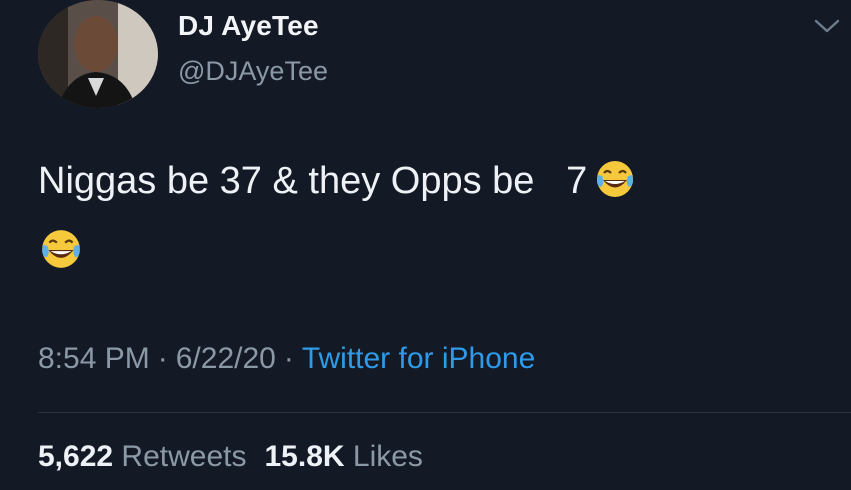  I want to click on tweet-time: 8:54 PM, so click(94, 358).